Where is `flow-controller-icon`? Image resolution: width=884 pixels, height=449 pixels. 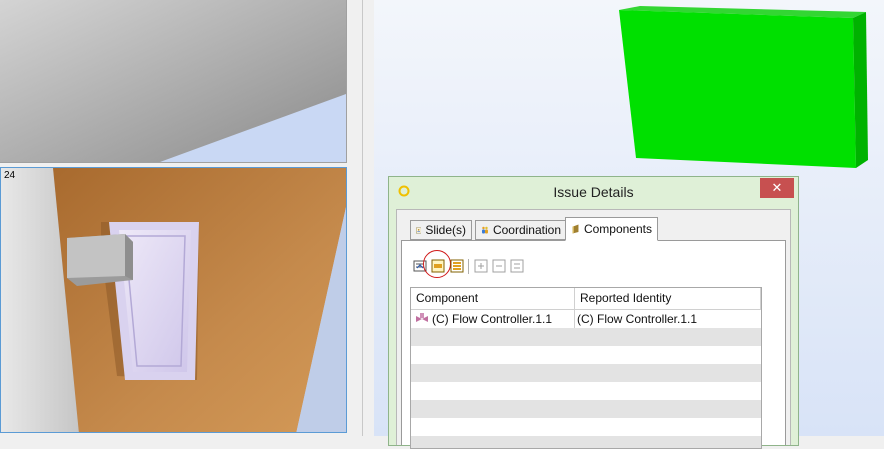 flow-controller-icon is located at coordinates (422, 317).